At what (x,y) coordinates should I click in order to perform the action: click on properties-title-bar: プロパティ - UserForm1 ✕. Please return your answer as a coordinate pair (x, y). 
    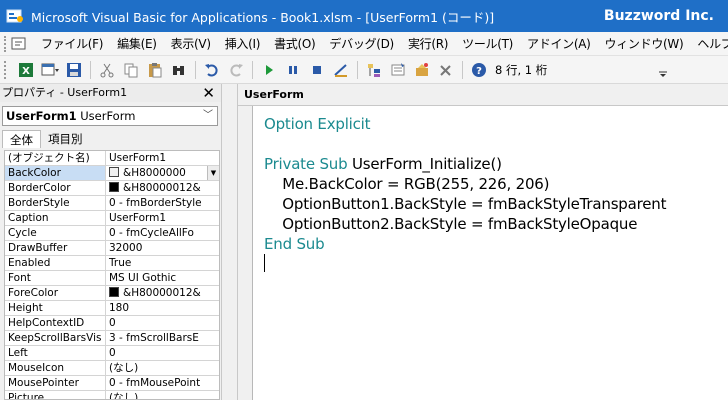
    Looking at the image, I should click on (110, 93).